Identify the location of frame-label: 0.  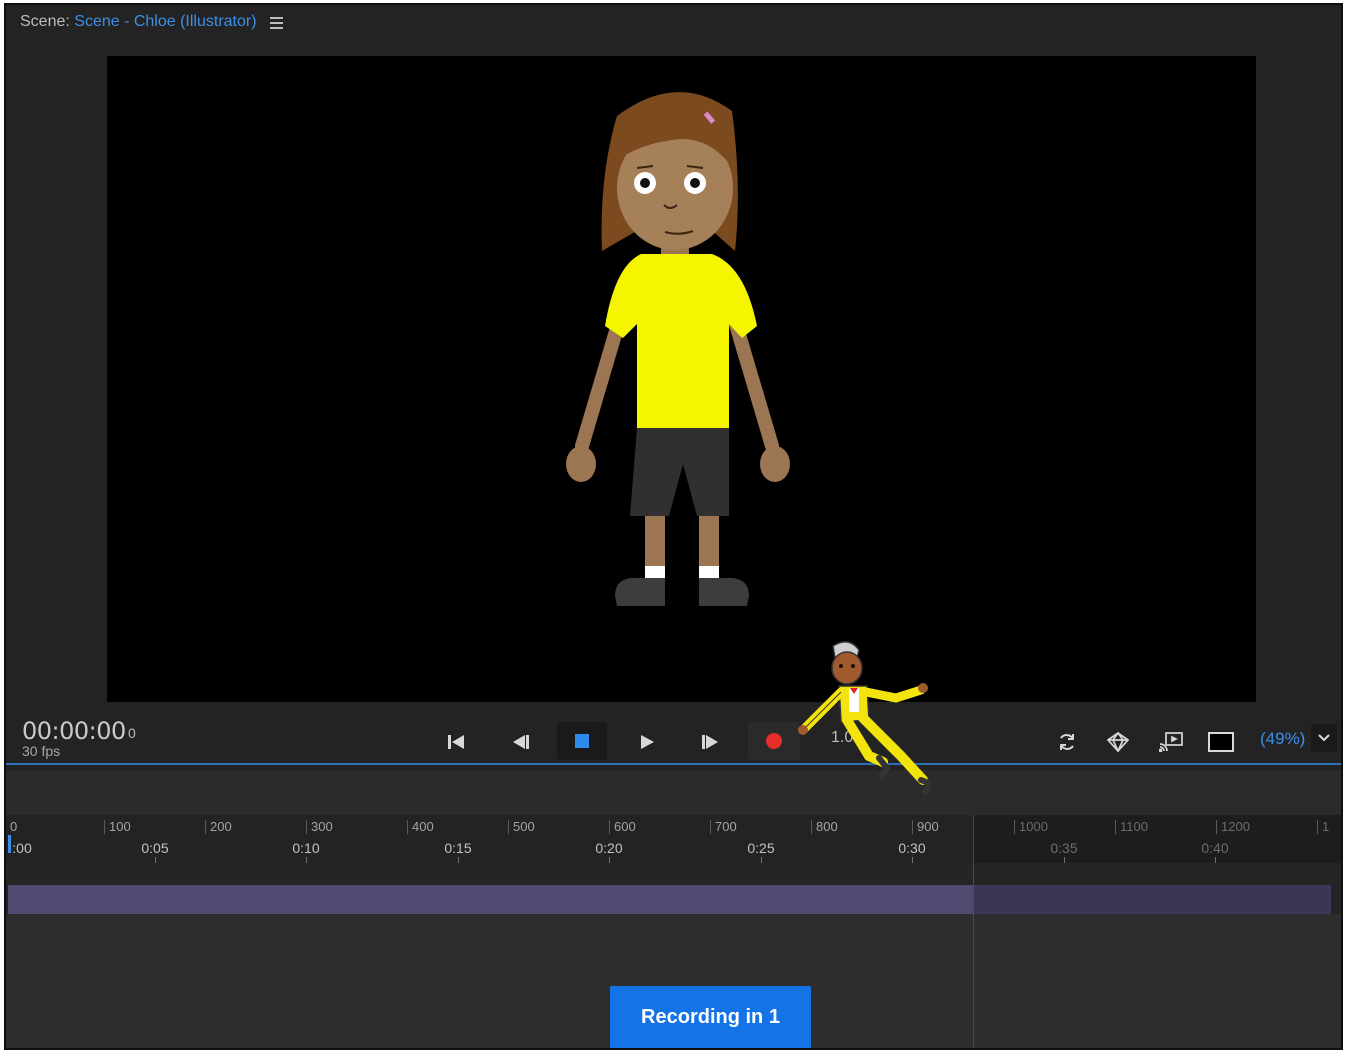
(14, 826).